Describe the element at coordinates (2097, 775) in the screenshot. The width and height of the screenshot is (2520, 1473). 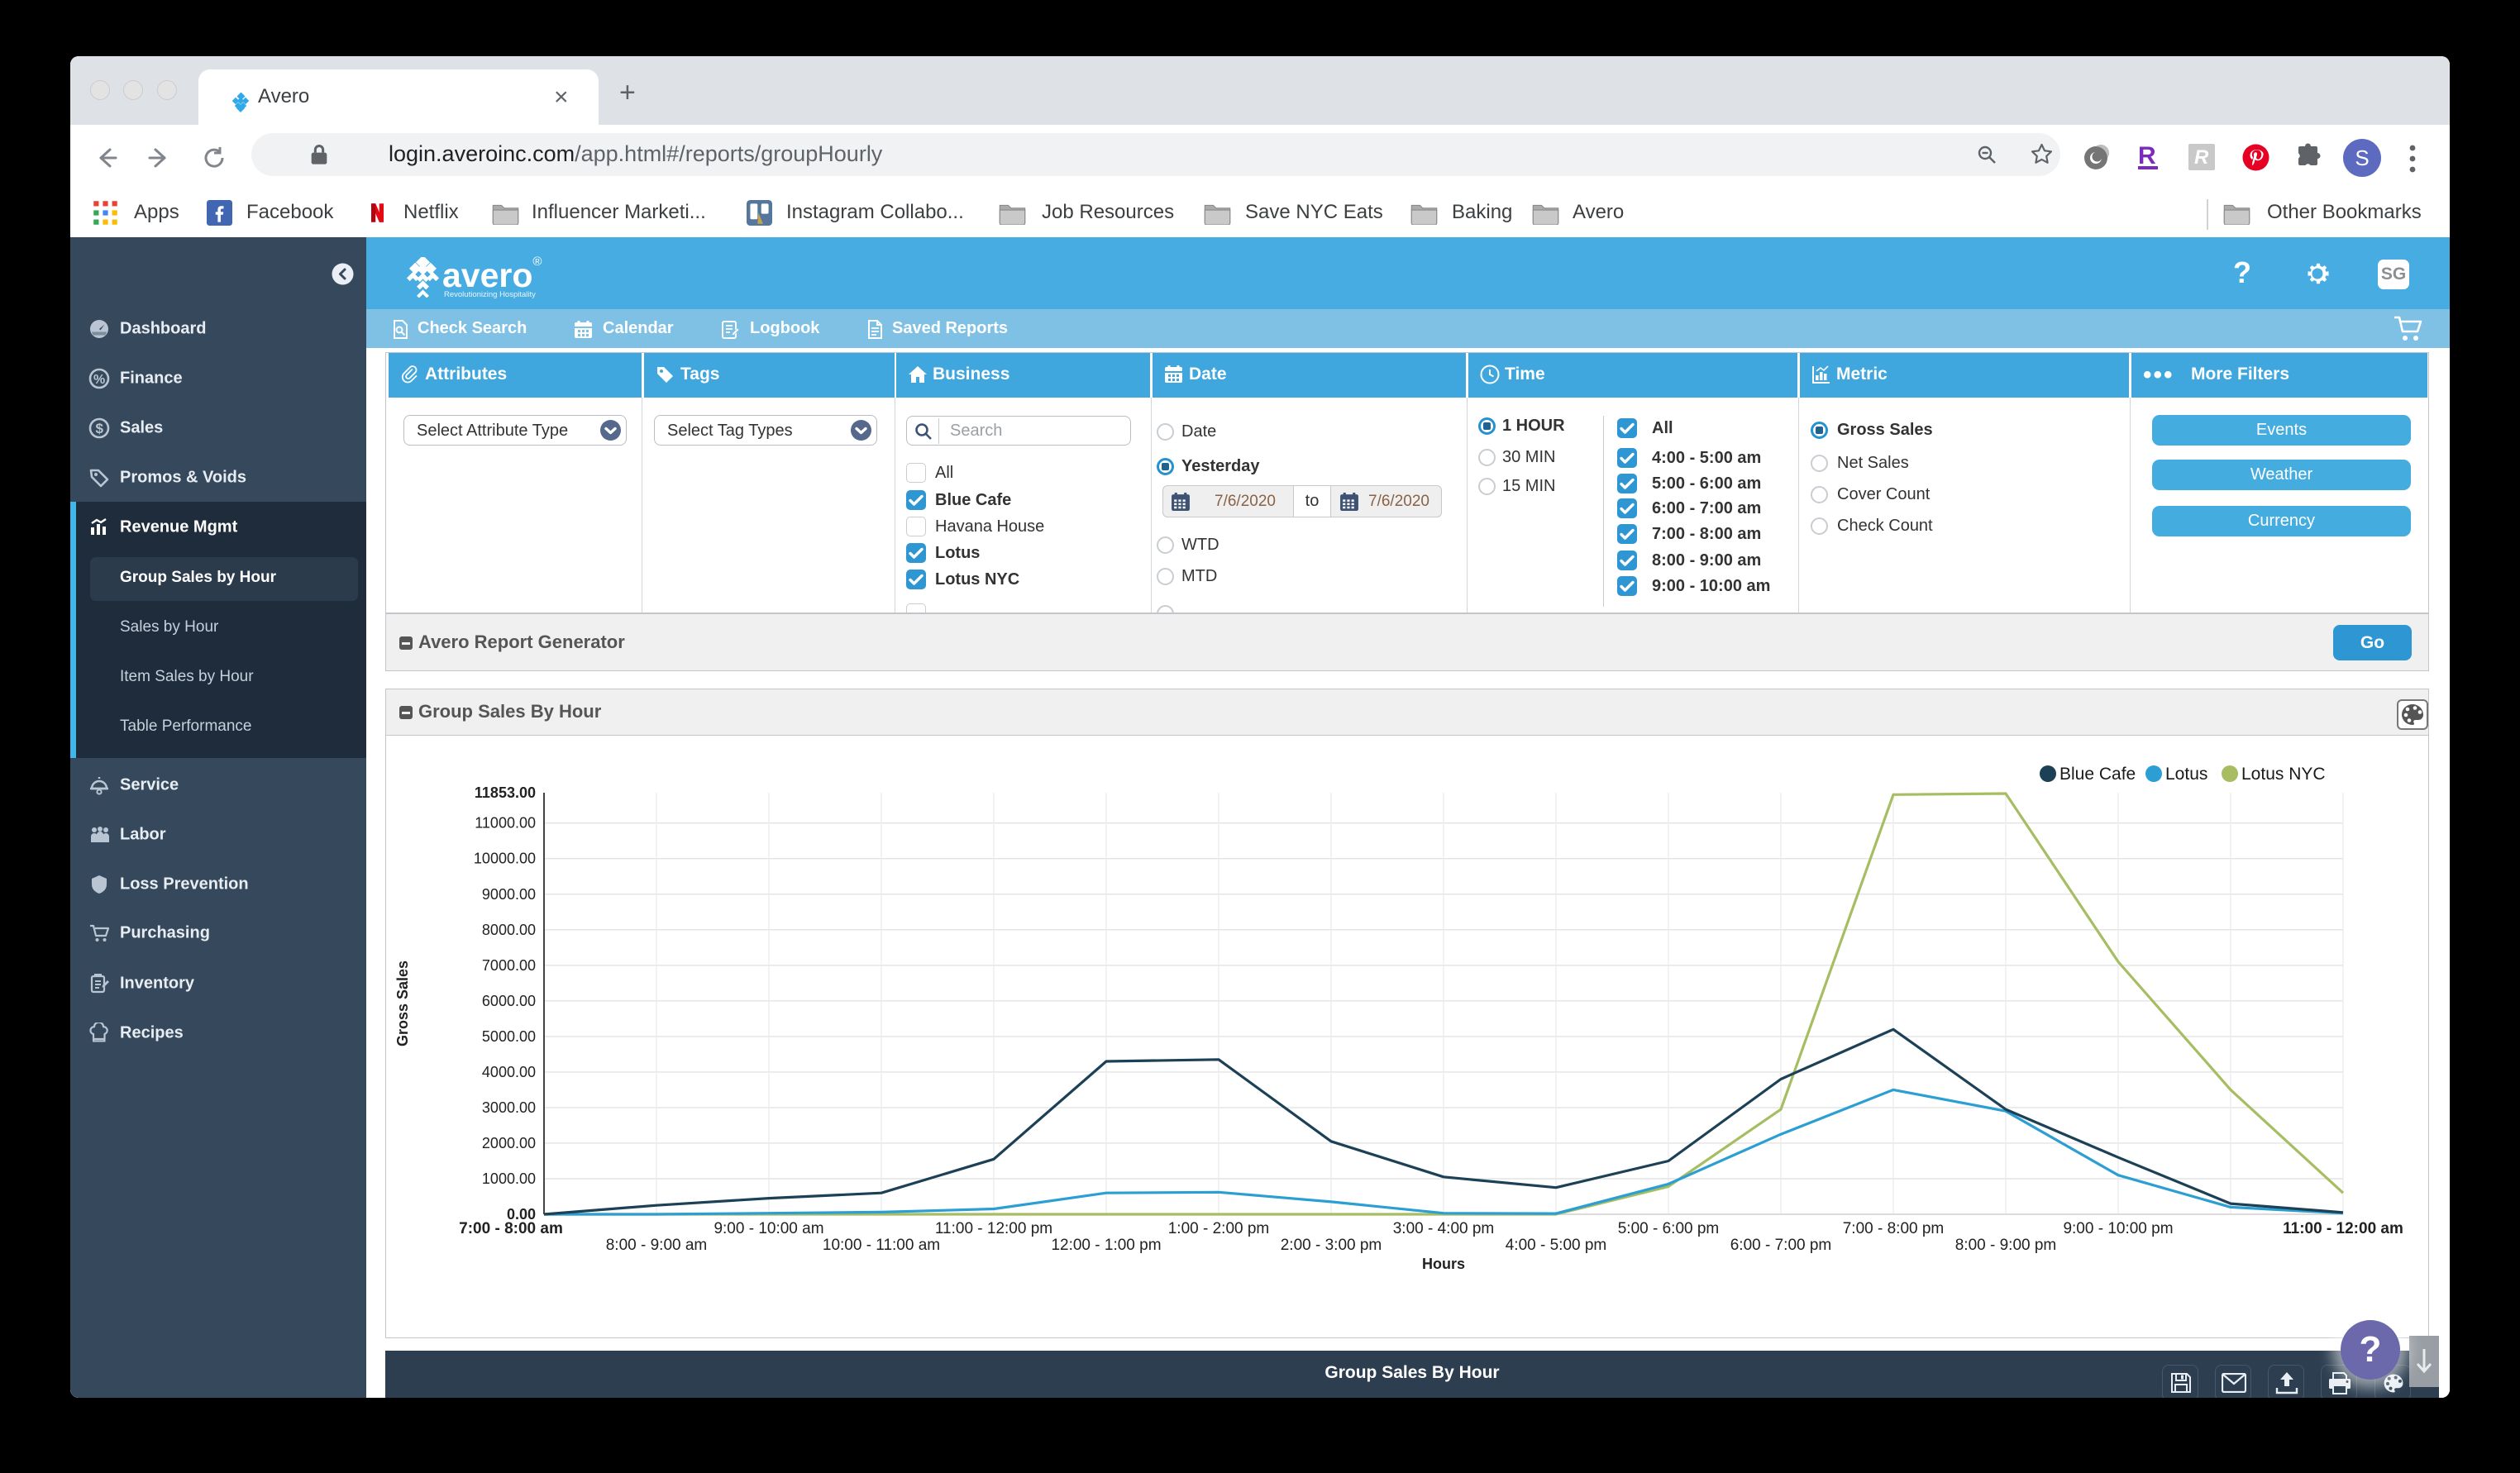
I see `svg-text: Blue Cafe` at that location.